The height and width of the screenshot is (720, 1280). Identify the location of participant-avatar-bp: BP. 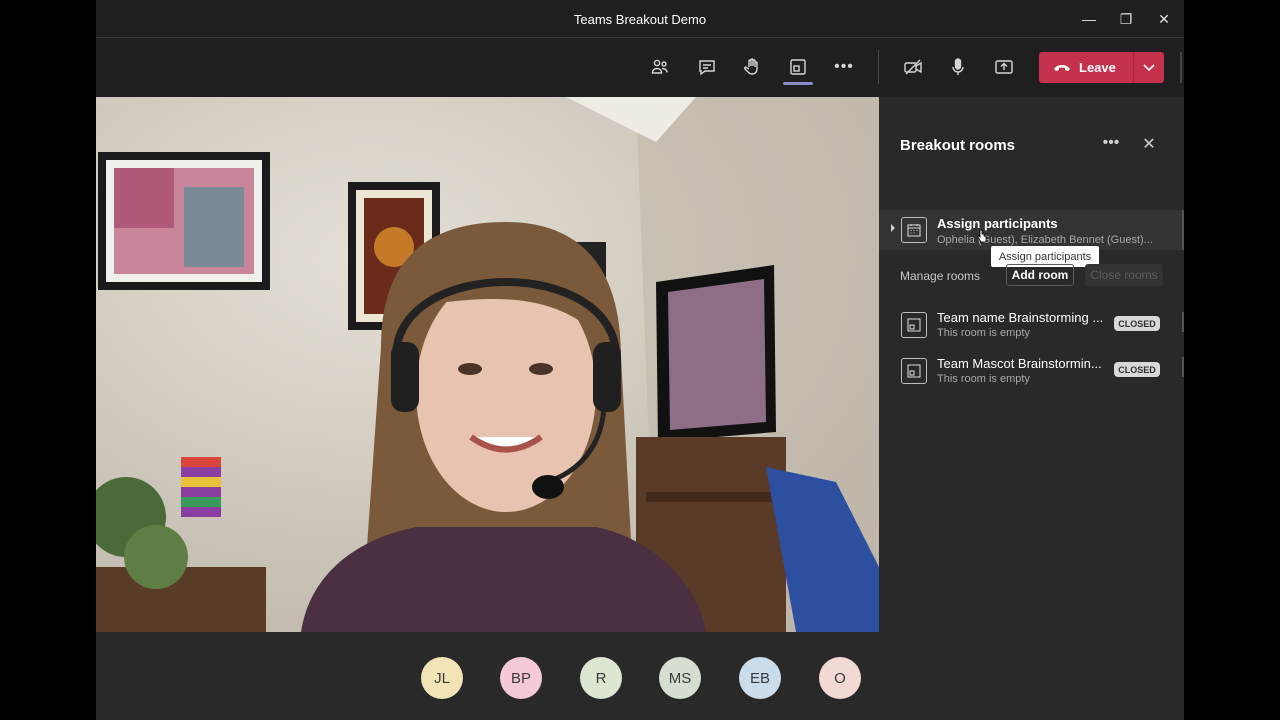
(521, 678).